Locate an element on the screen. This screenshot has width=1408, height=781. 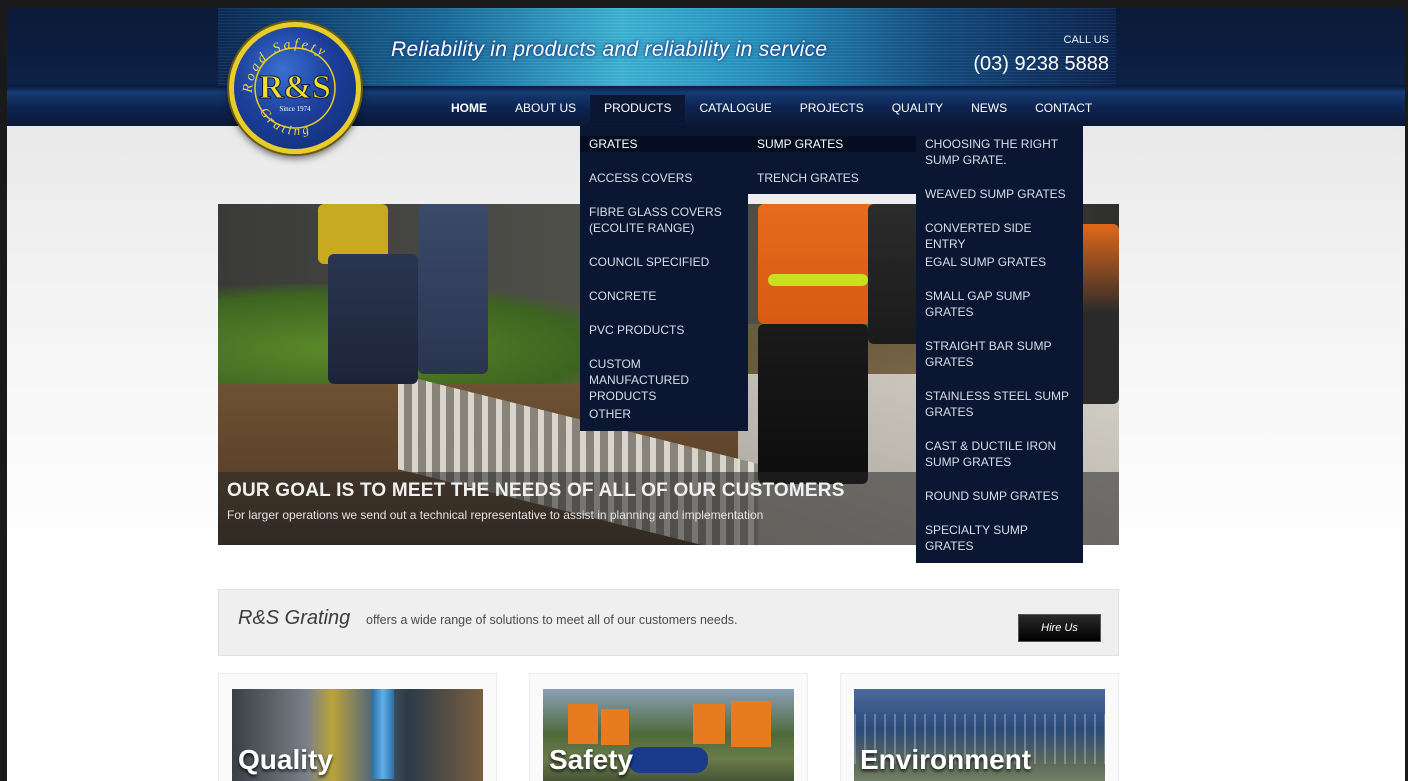
feature-environment-image: Environment is located at coordinates (979, 735).